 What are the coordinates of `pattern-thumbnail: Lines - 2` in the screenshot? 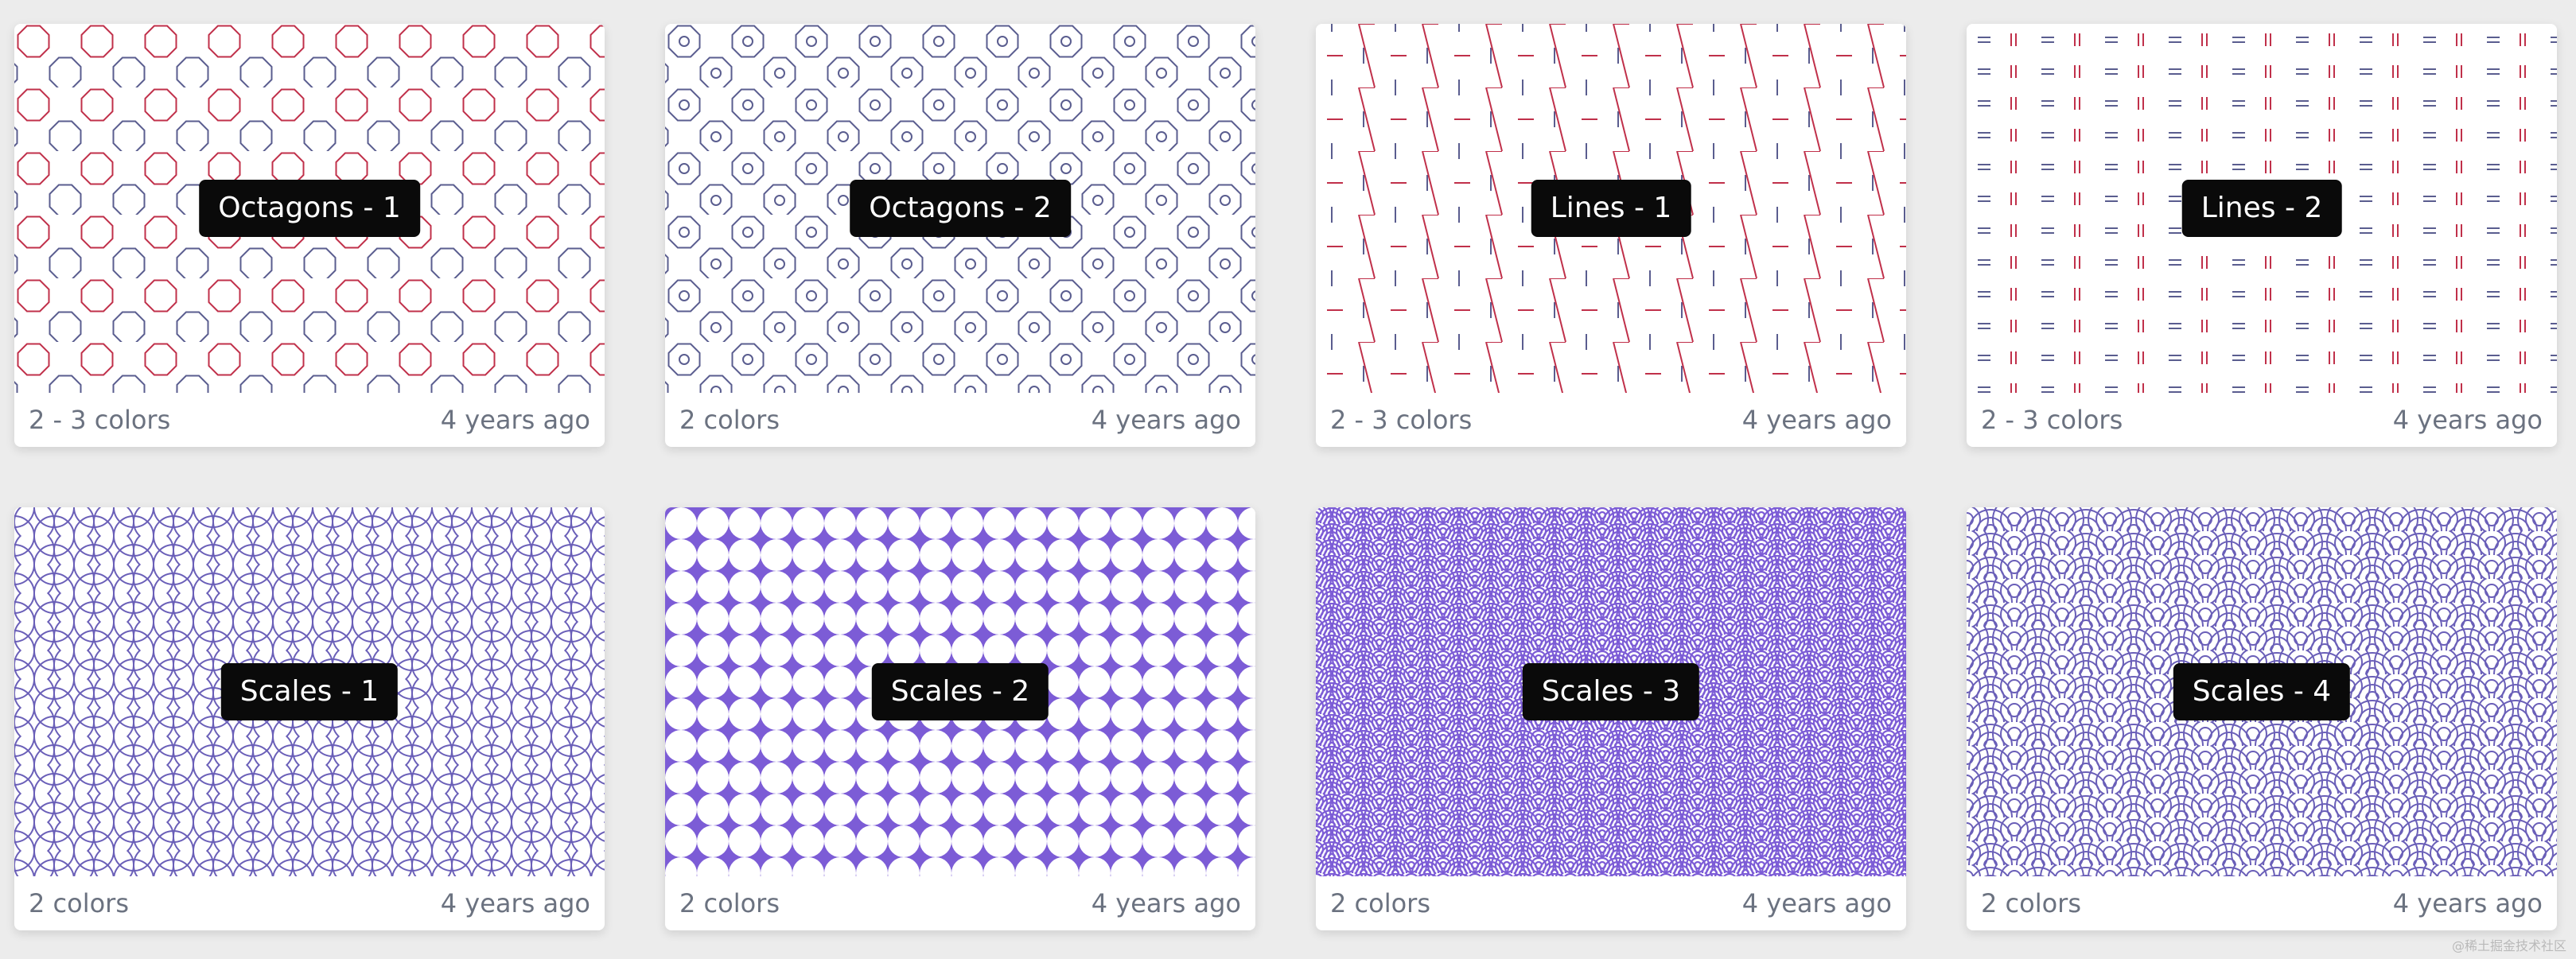 It's located at (2262, 208).